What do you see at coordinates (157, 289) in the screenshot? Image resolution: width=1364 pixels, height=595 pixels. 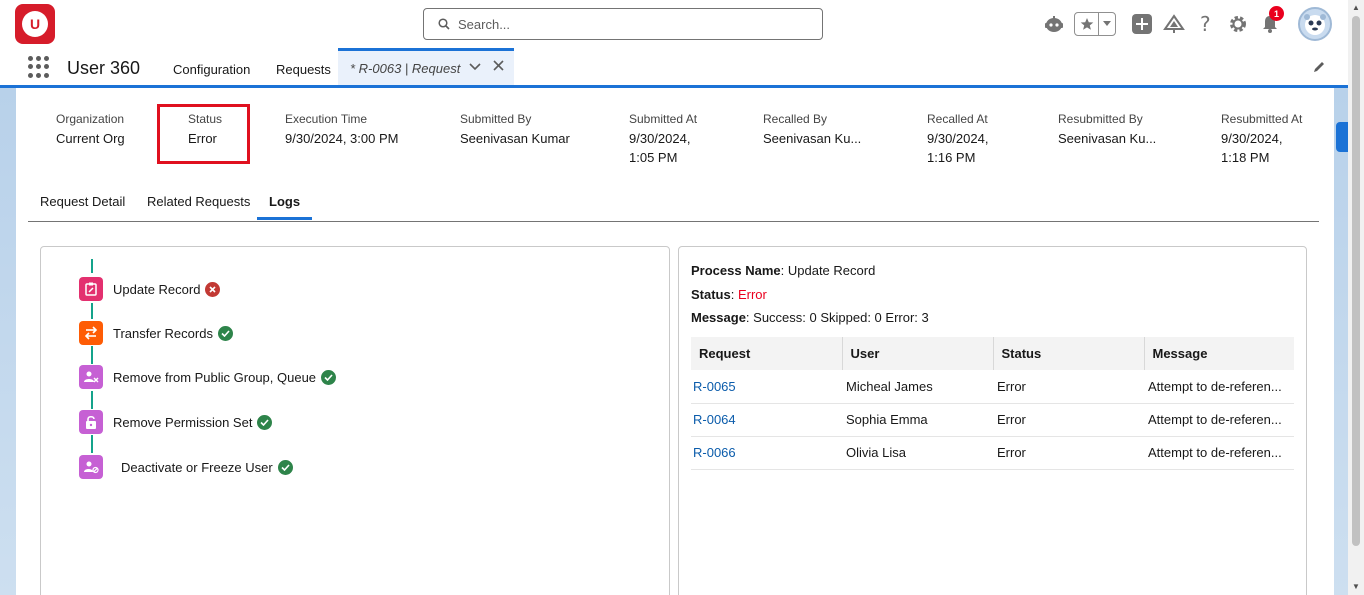 I see `step-label: Update Record` at bounding box center [157, 289].